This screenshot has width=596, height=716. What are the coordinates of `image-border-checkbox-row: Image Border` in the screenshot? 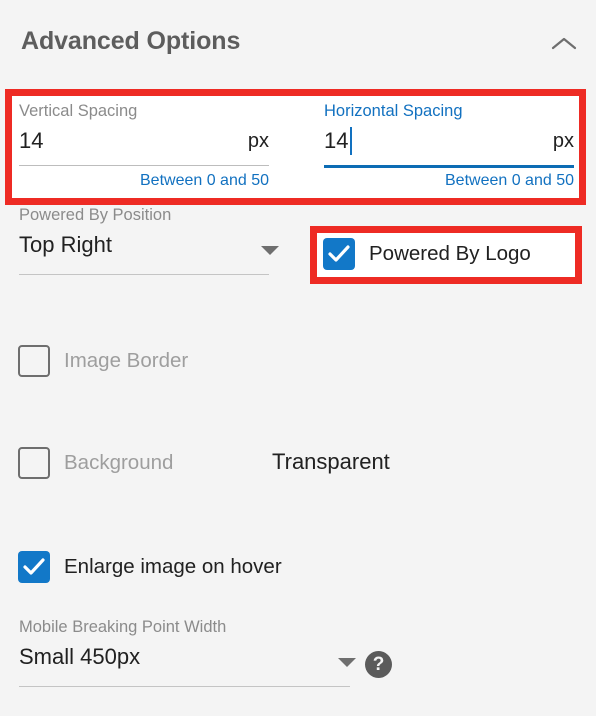 It's located at (103, 361).